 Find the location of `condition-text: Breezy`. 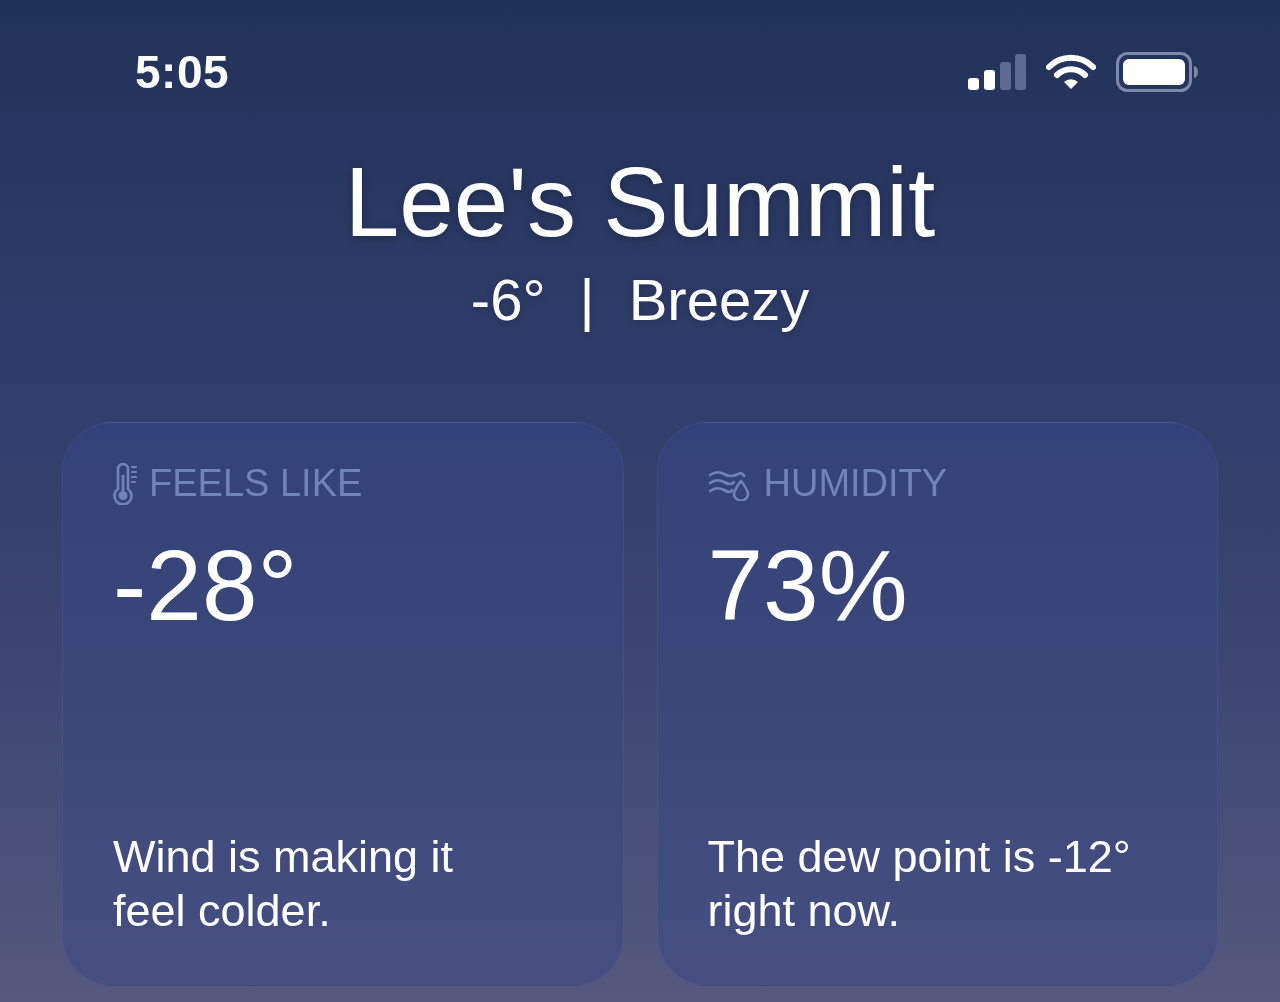

condition-text: Breezy is located at coordinates (719, 299).